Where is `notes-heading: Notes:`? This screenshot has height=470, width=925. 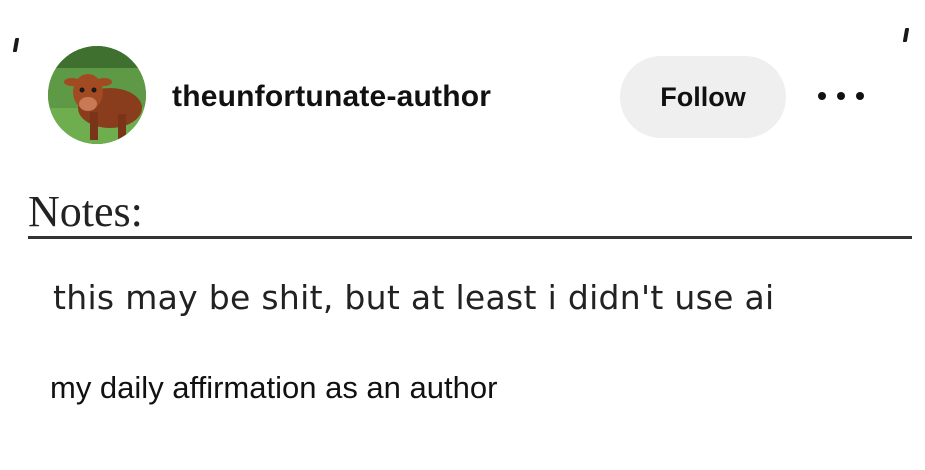 notes-heading: Notes: is located at coordinates (85, 211).